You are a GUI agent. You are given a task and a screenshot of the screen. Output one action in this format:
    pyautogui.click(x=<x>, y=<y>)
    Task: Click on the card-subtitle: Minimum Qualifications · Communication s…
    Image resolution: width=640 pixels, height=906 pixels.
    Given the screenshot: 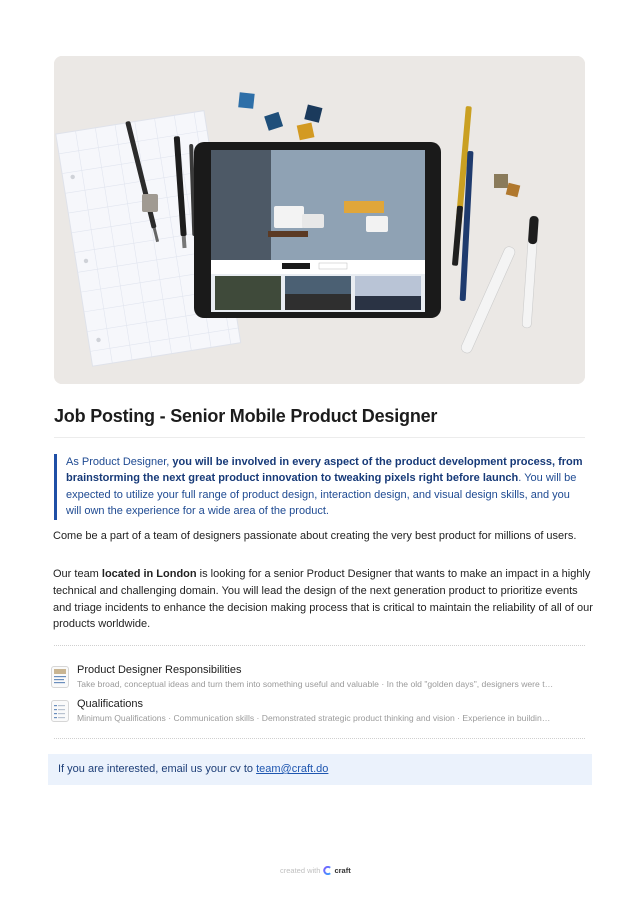 What is the action you would take?
    pyautogui.click(x=314, y=718)
    